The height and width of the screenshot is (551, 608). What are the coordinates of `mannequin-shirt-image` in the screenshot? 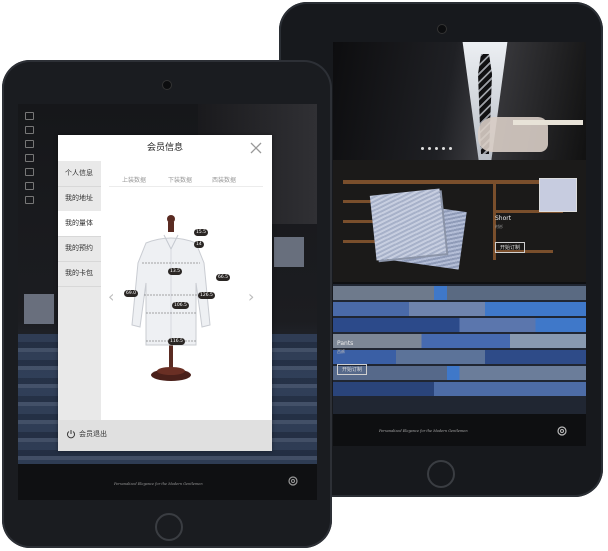 It's located at (171, 303).